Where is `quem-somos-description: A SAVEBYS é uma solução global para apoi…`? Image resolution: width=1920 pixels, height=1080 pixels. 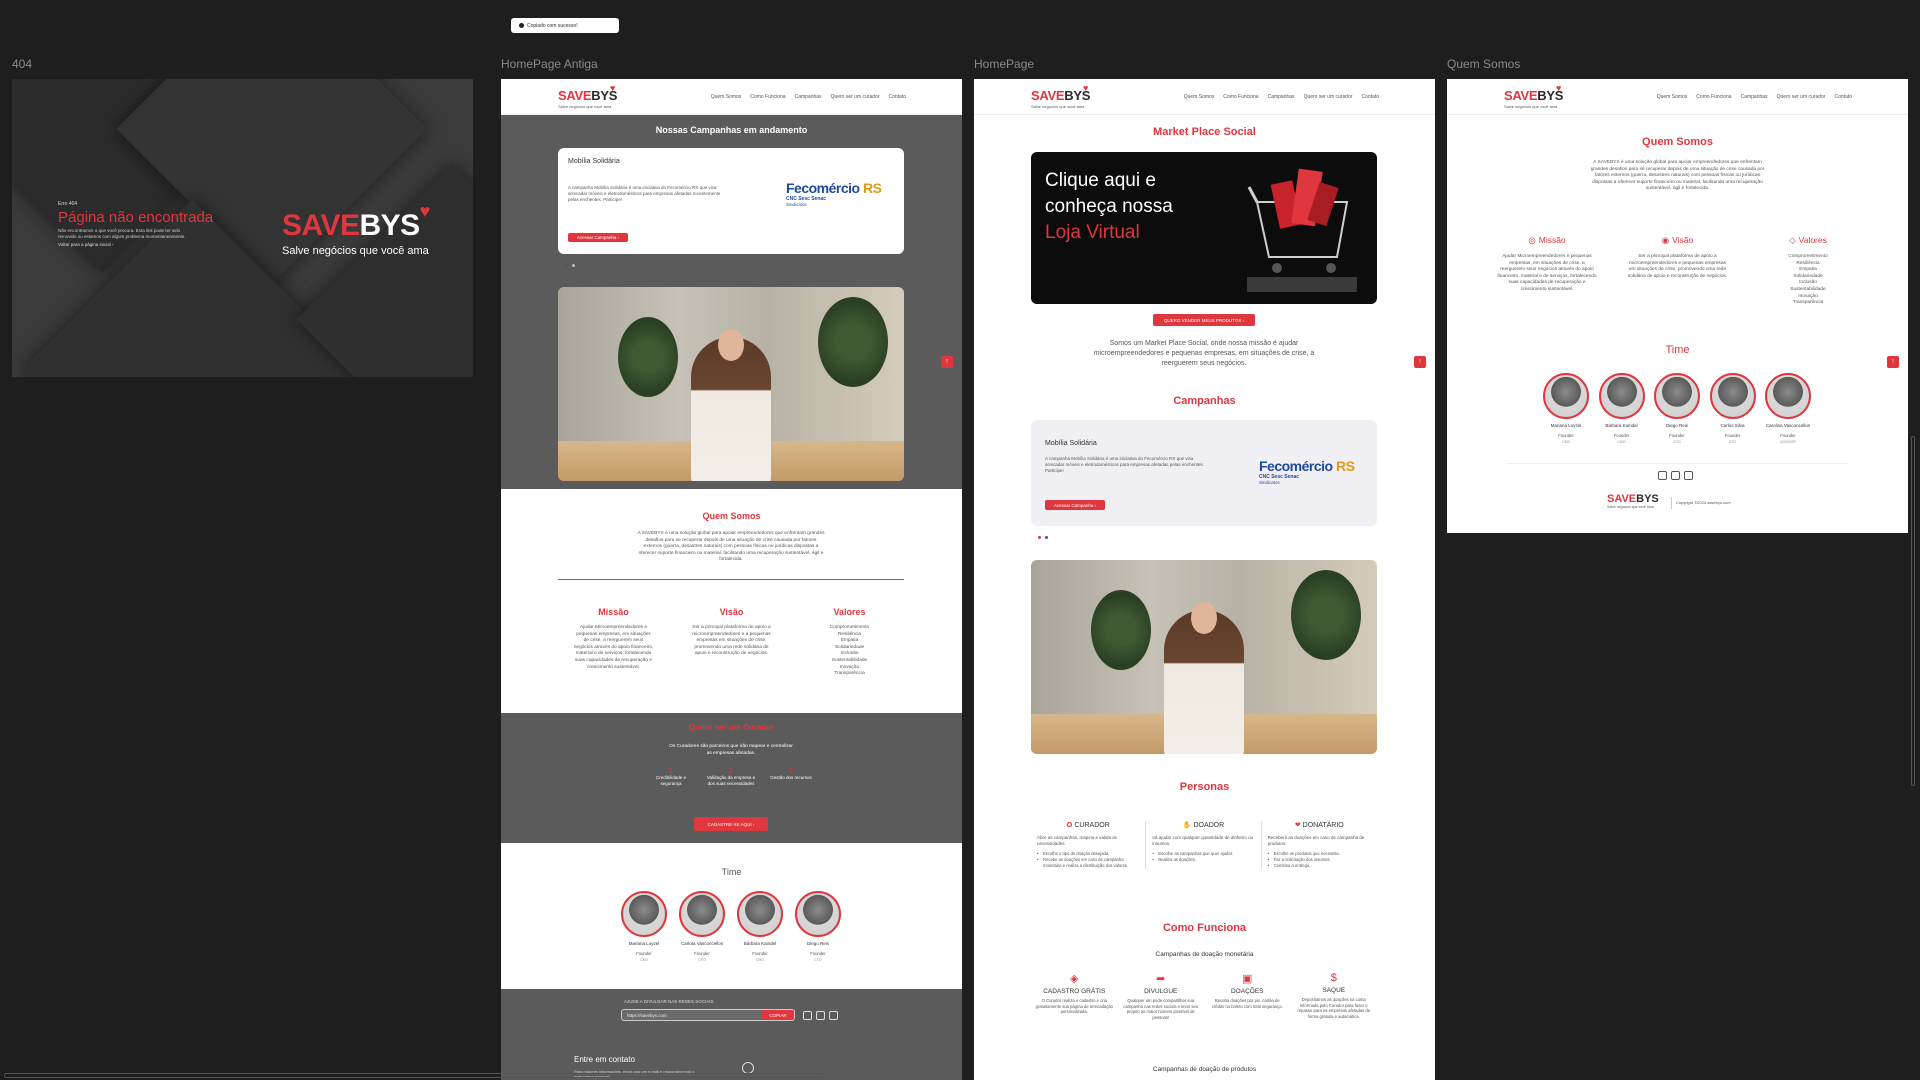 quem-somos-description: A SAVEBYS é uma solução global para apoi… is located at coordinates (731, 547).